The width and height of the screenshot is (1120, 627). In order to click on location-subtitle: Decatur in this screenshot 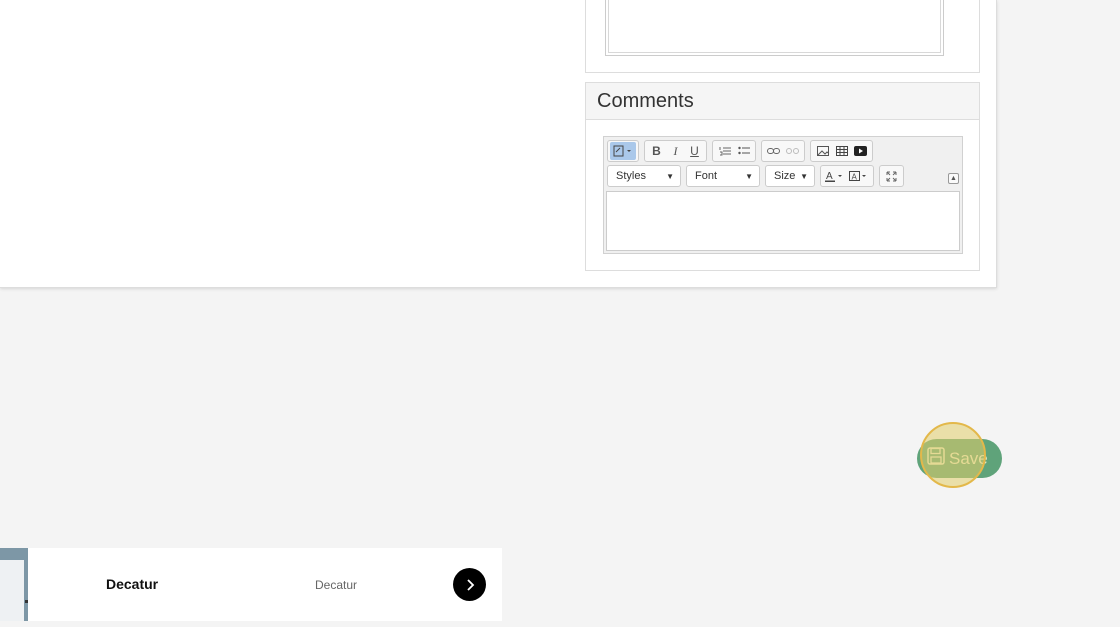, I will do `click(336, 585)`.